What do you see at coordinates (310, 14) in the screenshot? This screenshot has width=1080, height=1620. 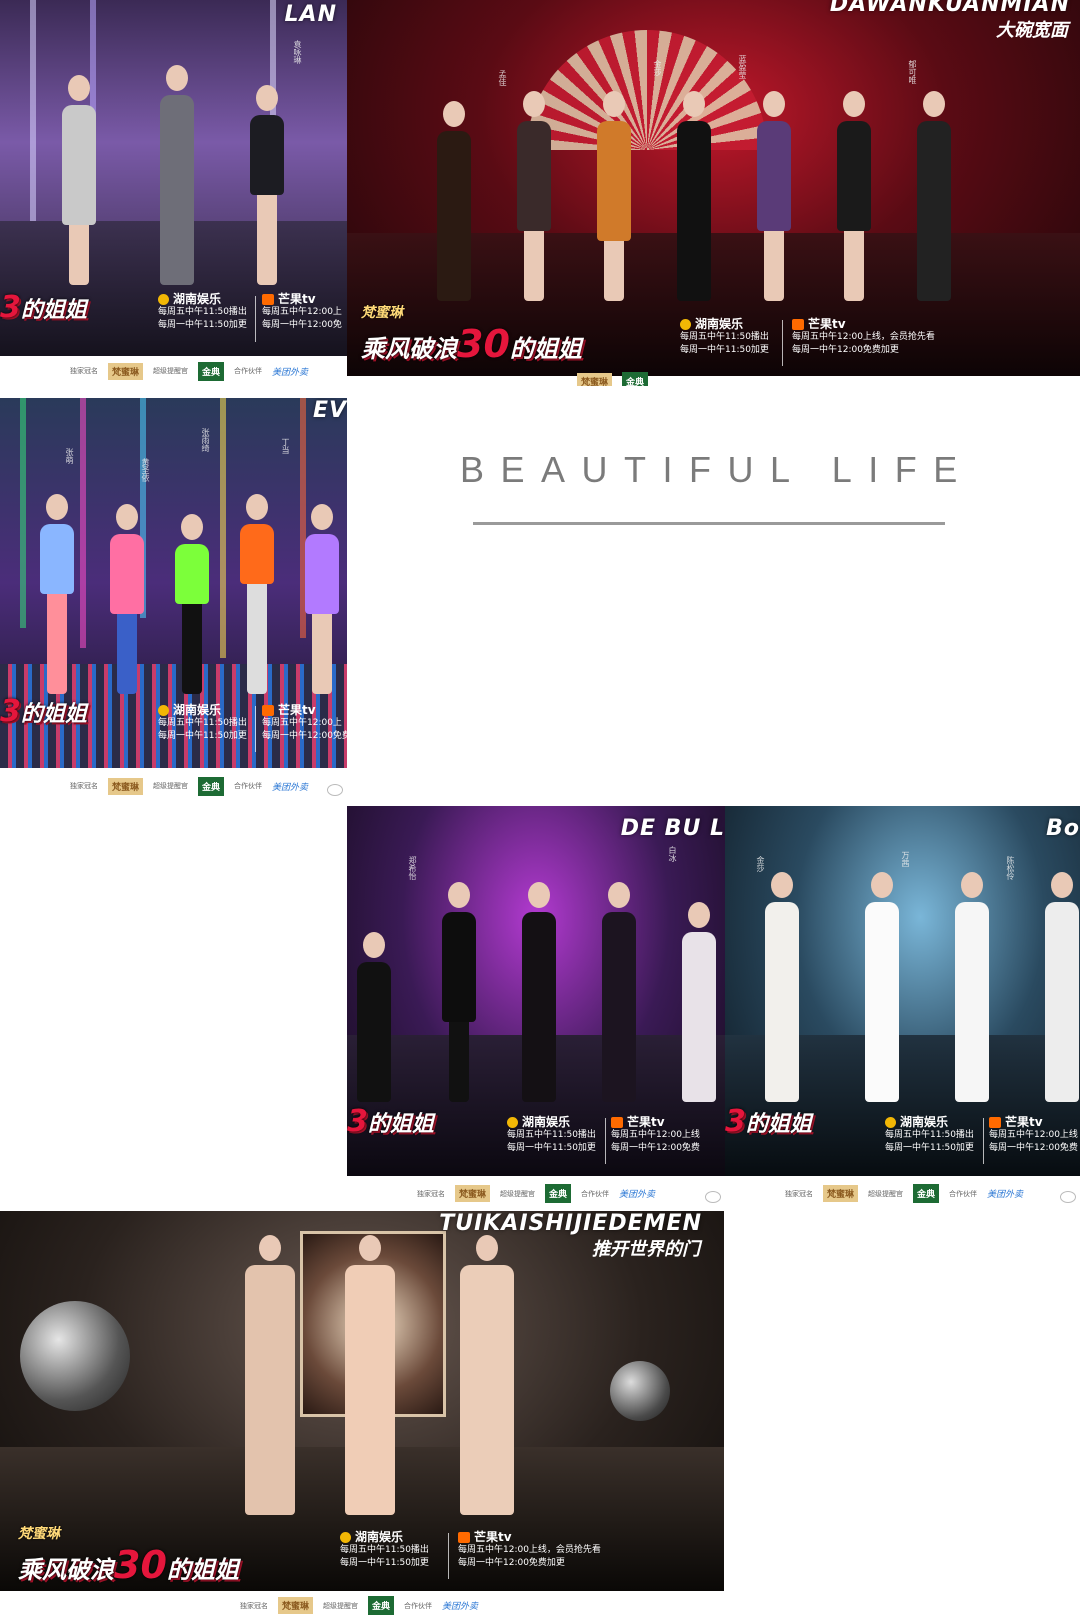 I see `poster-title: LAN` at bounding box center [310, 14].